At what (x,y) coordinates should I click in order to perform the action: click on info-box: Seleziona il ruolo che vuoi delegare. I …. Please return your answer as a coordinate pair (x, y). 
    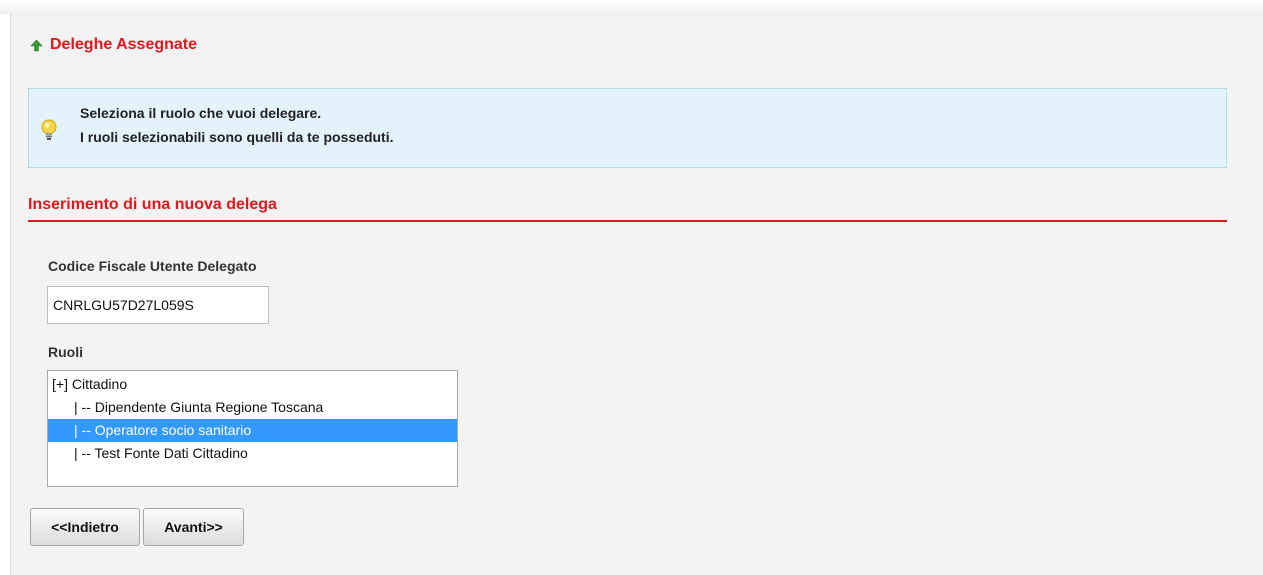
    Looking at the image, I should click on (627, 128).